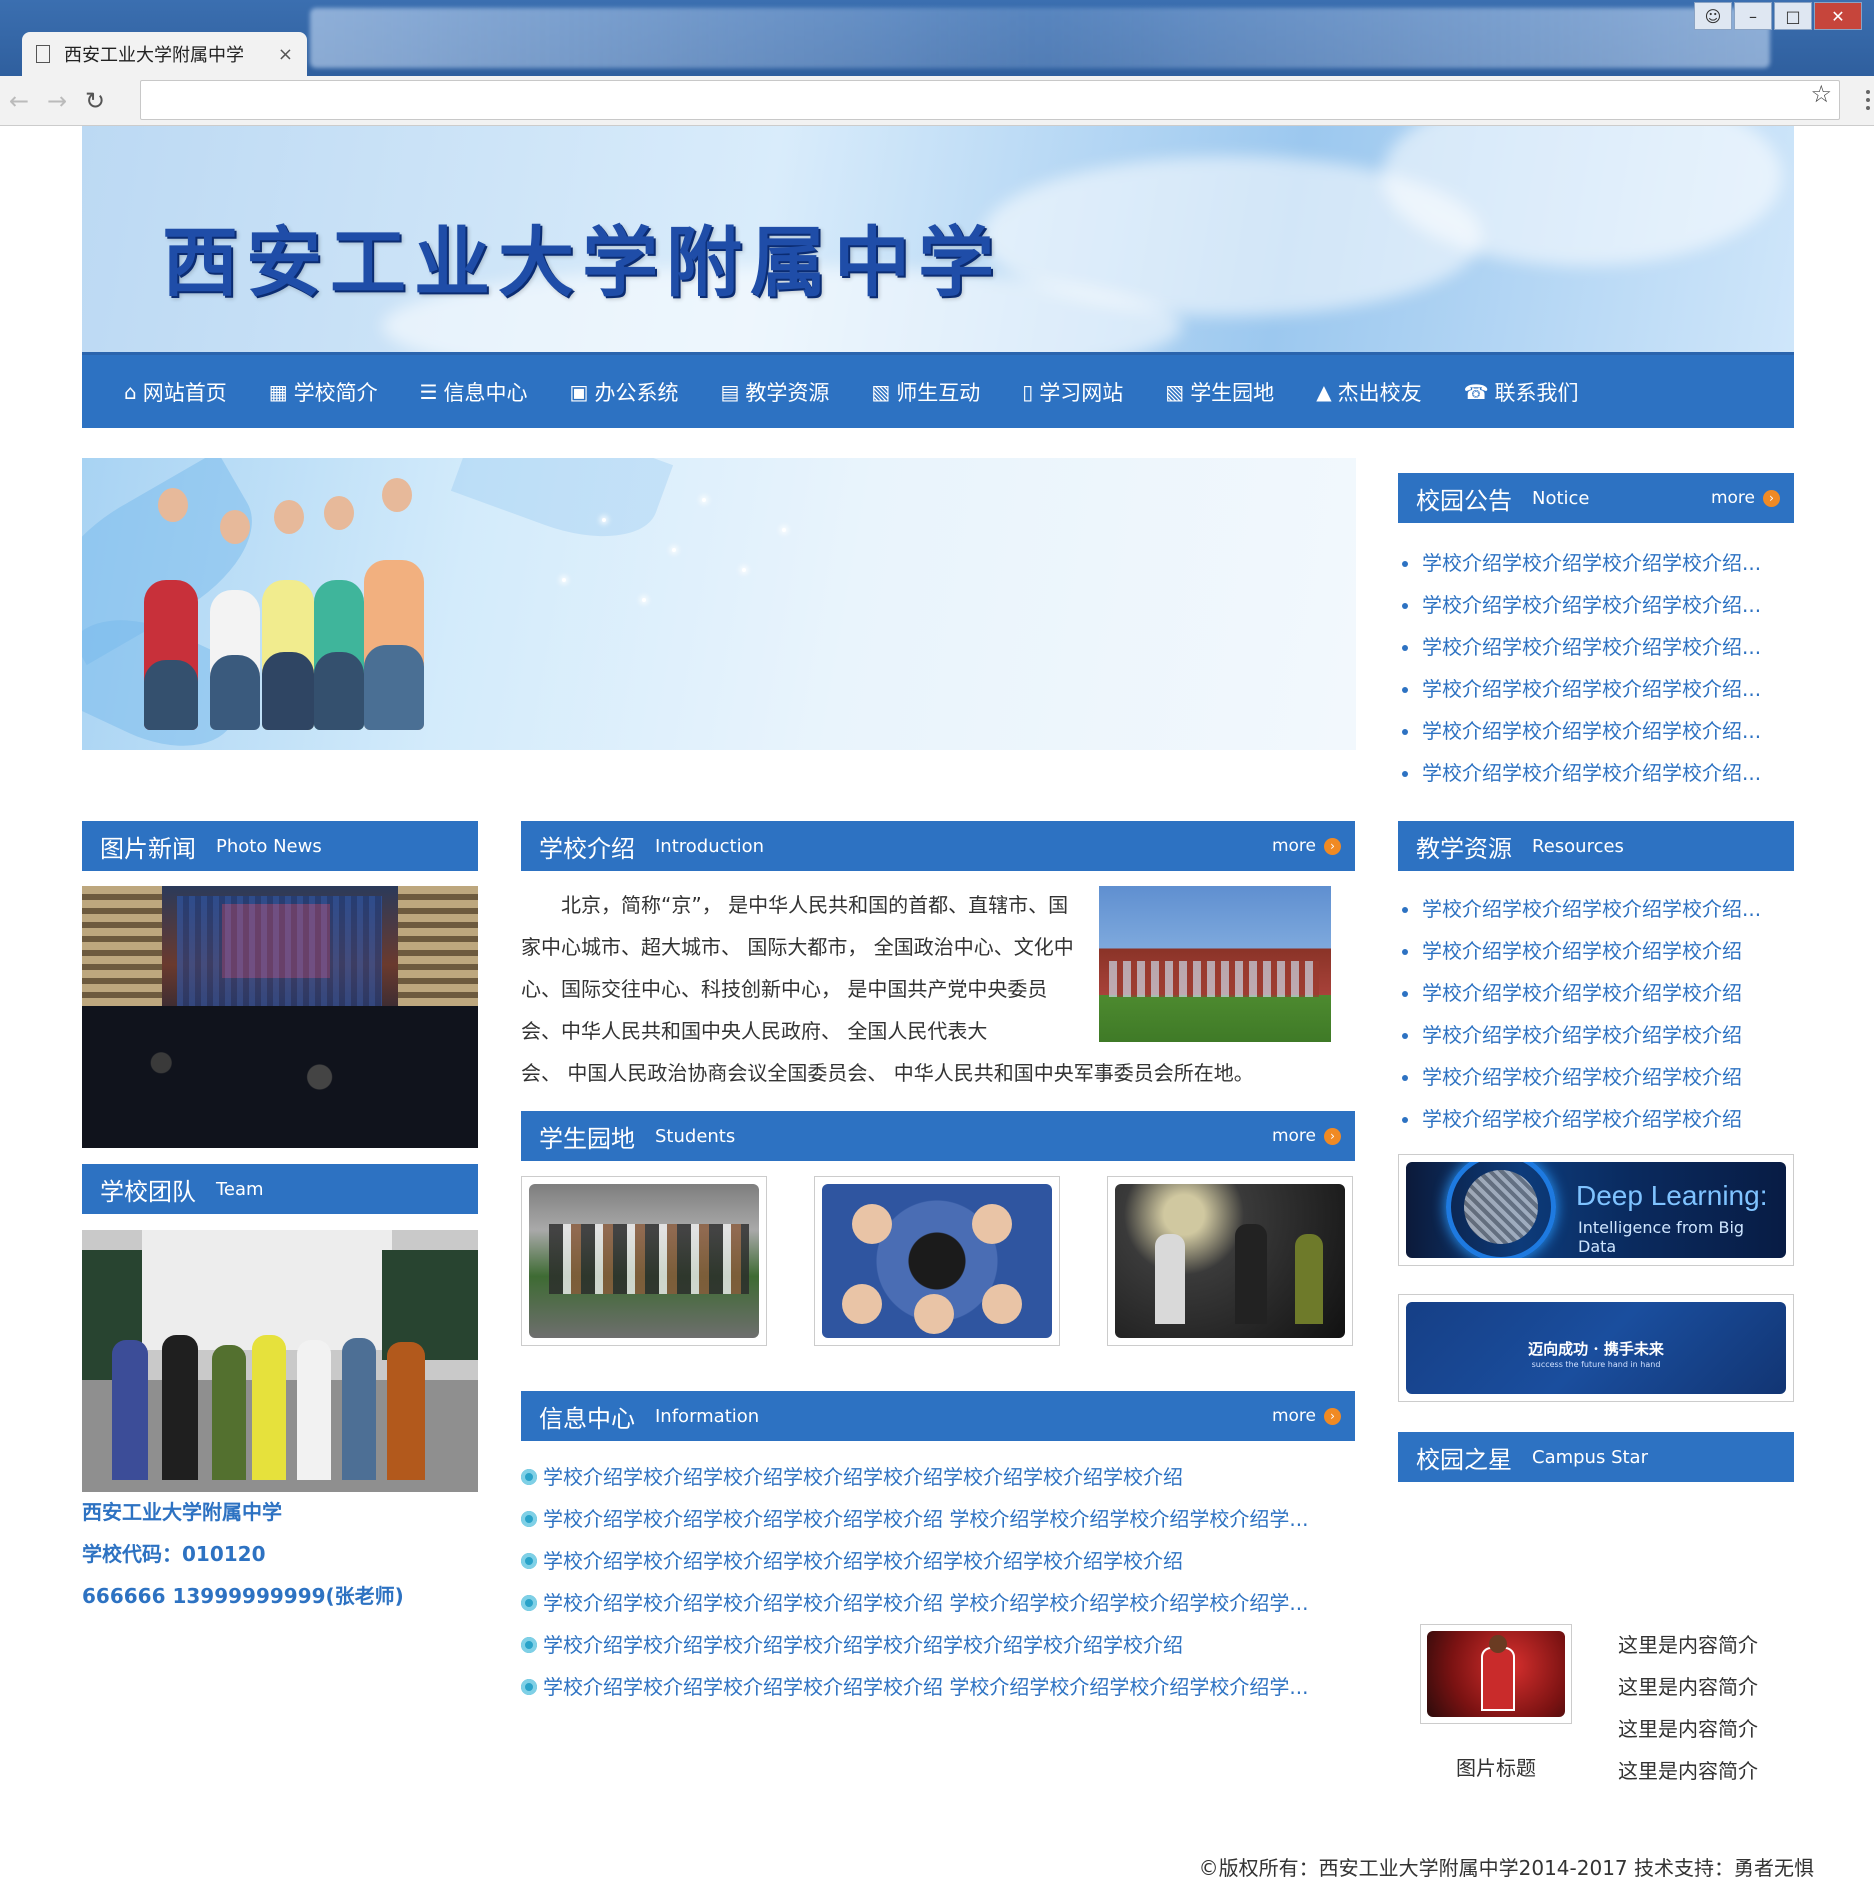 The height and width of the screenshot is (1881, 1874). What do you see at coordinates (1596, 1364) in the screenshot?
I see `slogan-subtitle: success the future hand in hand` at bounding box center [1596, 1364].